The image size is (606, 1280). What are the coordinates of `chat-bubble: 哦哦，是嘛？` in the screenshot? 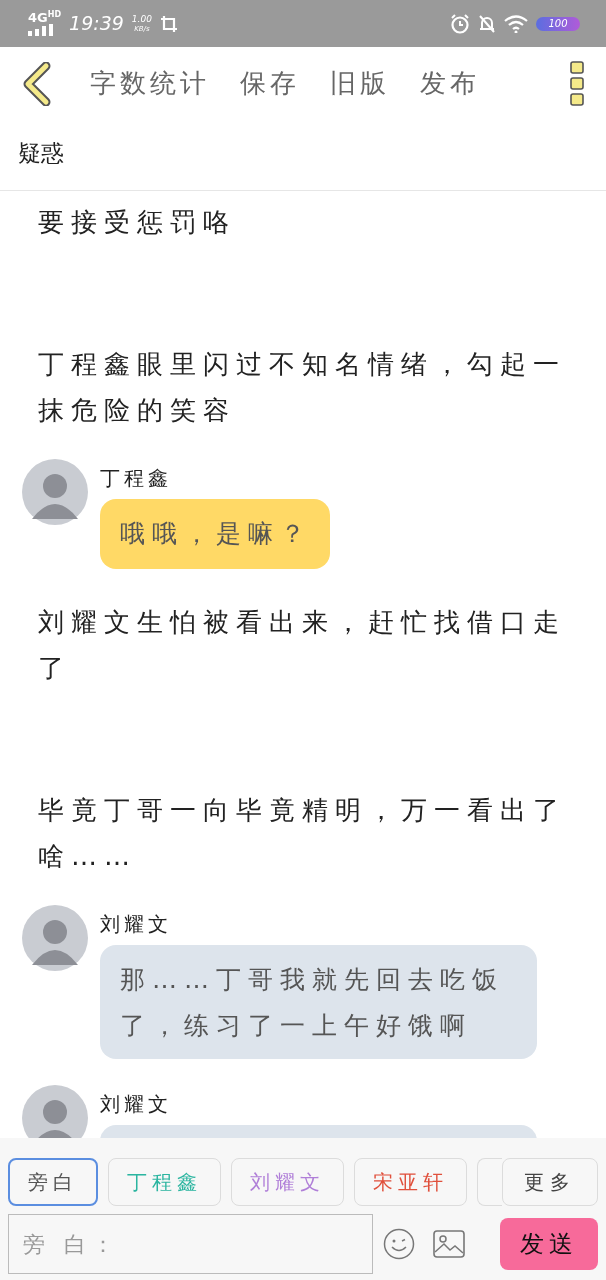 It's located at (215, 534).